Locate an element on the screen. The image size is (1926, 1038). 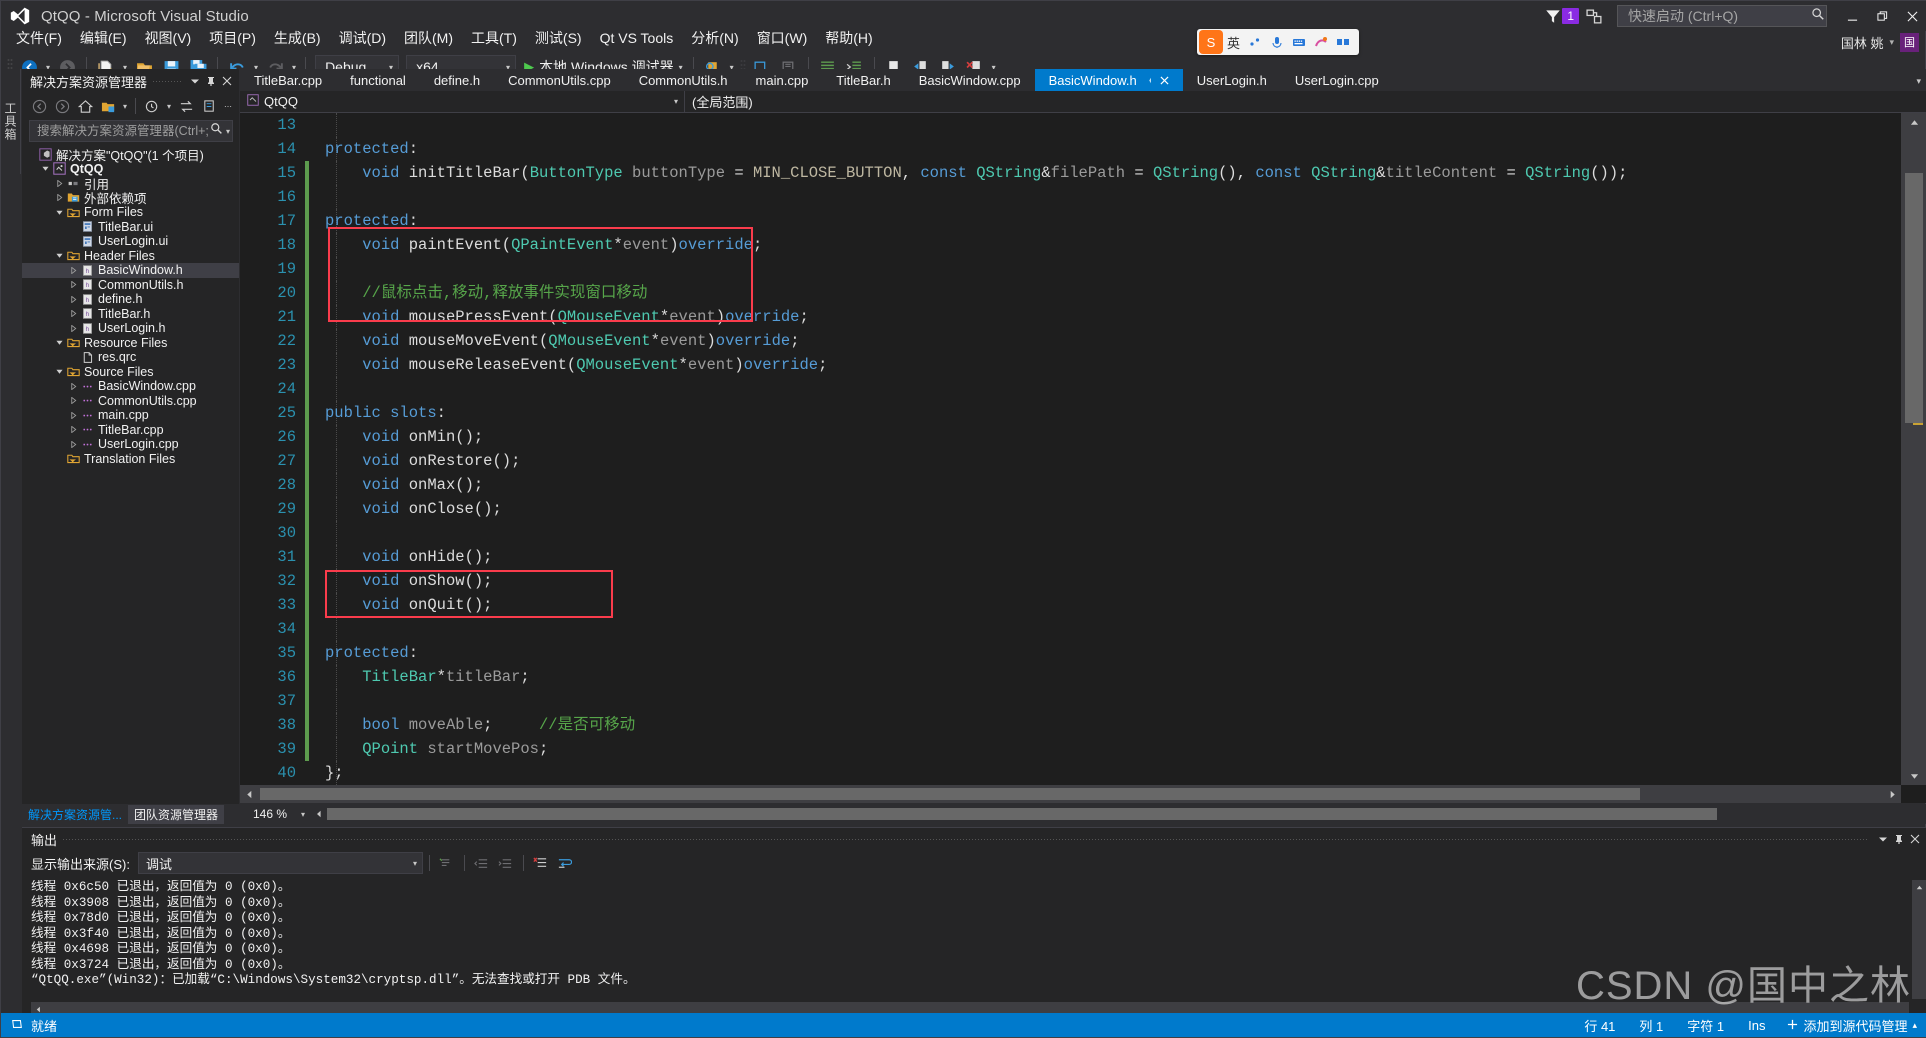
code-line-24: 24 is located at coordinates (1070, 389).